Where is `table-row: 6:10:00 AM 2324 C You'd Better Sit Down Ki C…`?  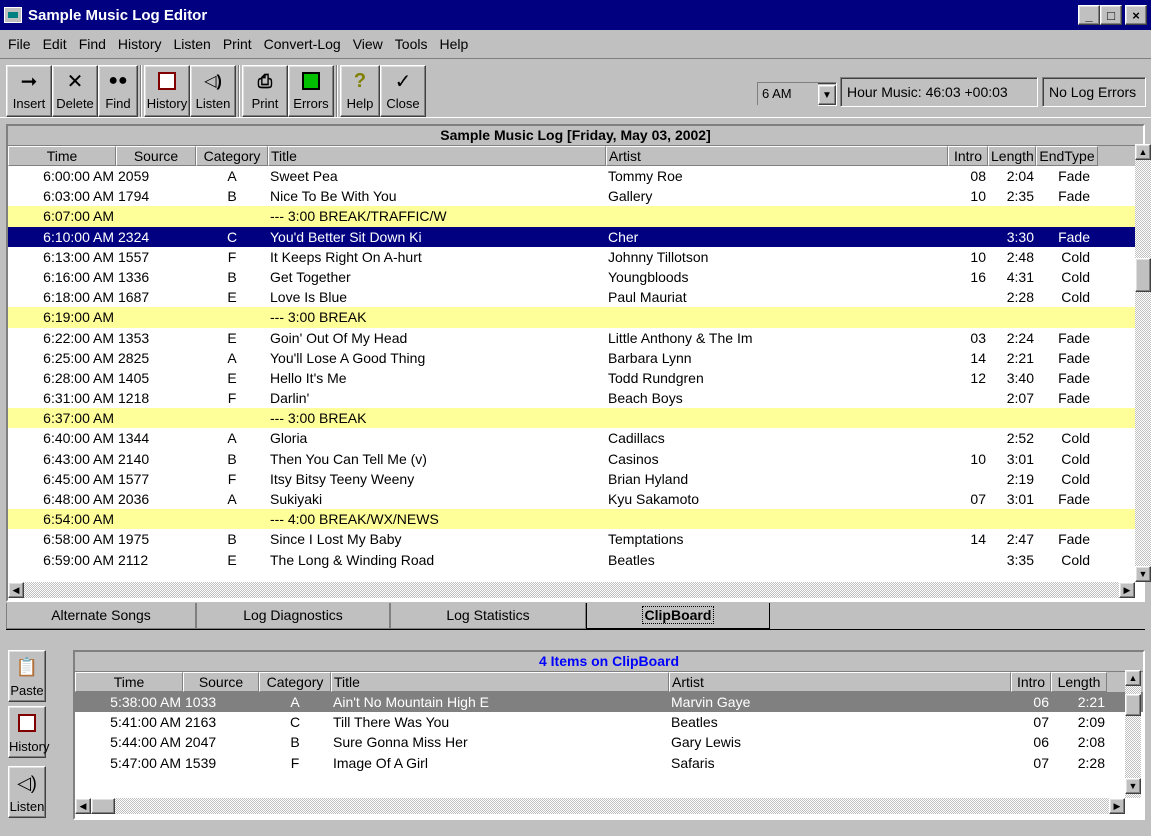
table-row: 6:10:00 AM 2324 C You'd Better Sit Down Ki C… is located at coordinates (575, 236).